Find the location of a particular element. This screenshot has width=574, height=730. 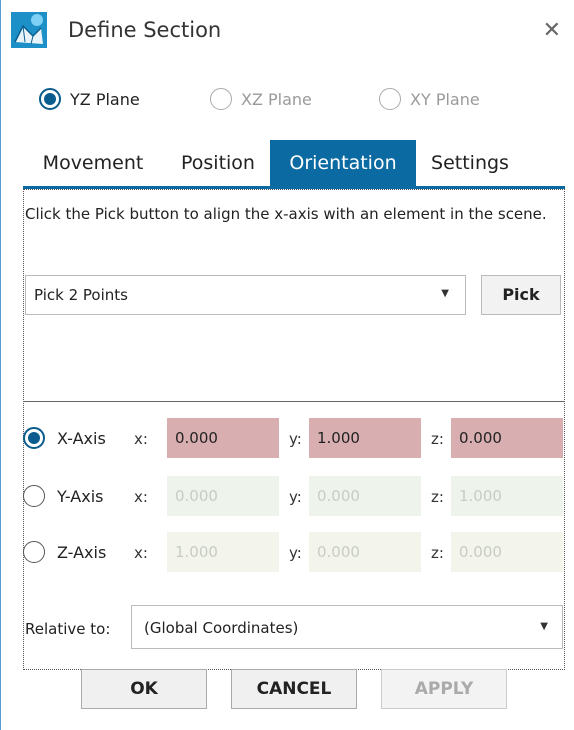

radio-label: YZ Plane is located at coordinates (105, 99).